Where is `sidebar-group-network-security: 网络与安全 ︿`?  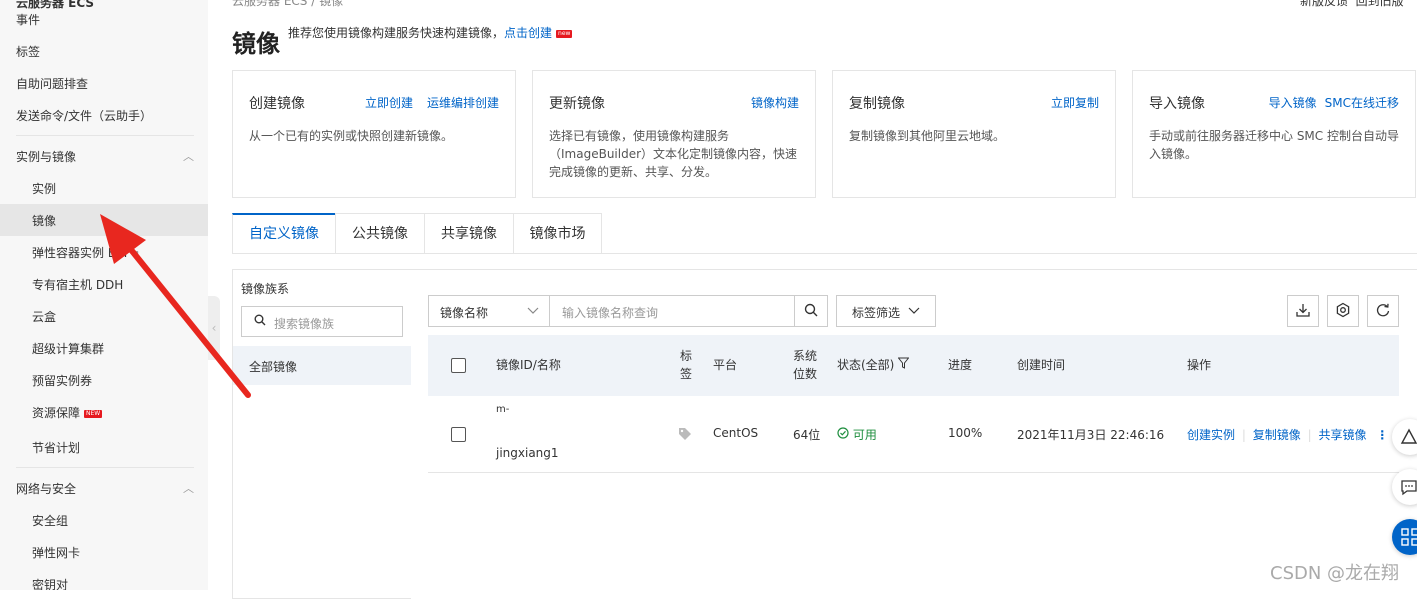
sidebar-group-network-security: 网络与安全 ︿ is located at coordinates (105, 488).